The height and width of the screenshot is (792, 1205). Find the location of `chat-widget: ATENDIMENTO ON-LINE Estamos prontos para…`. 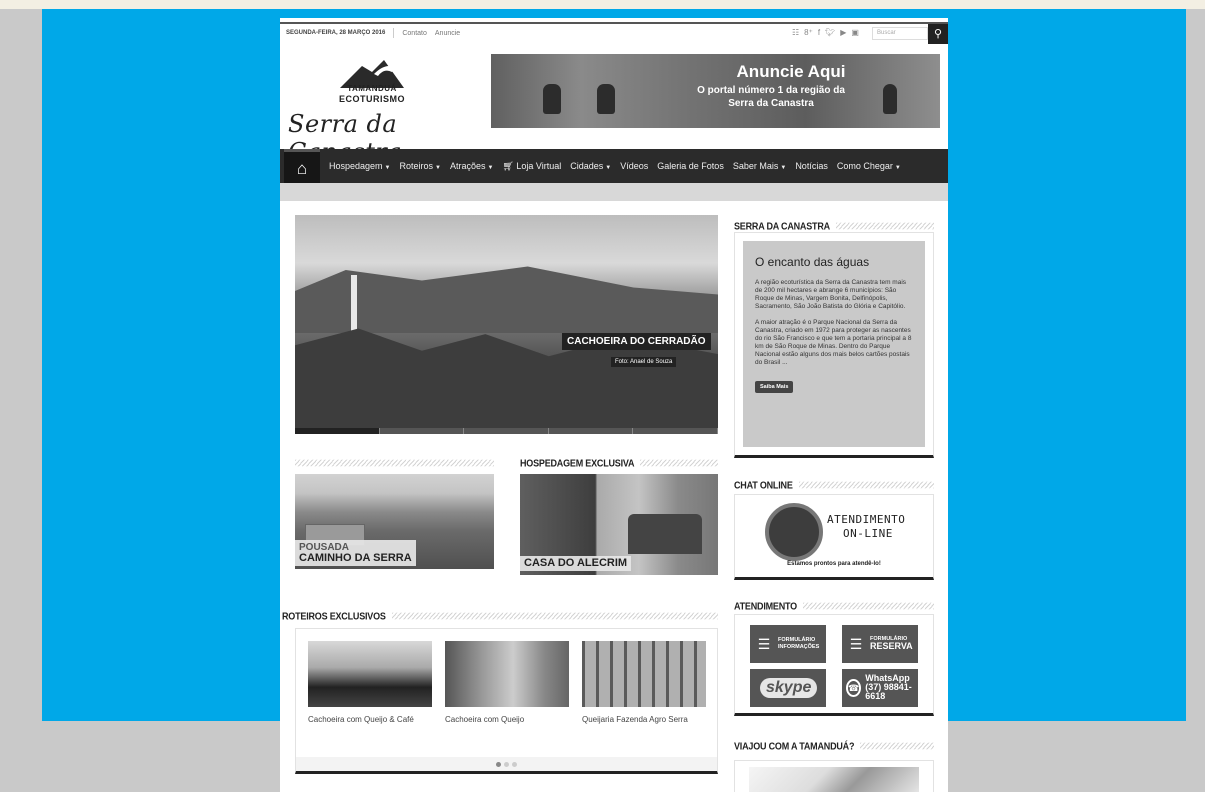

chat-widget: ATENDIMENTO ON-LINE Estamos prontos para… is located at coordinates (834, 537).